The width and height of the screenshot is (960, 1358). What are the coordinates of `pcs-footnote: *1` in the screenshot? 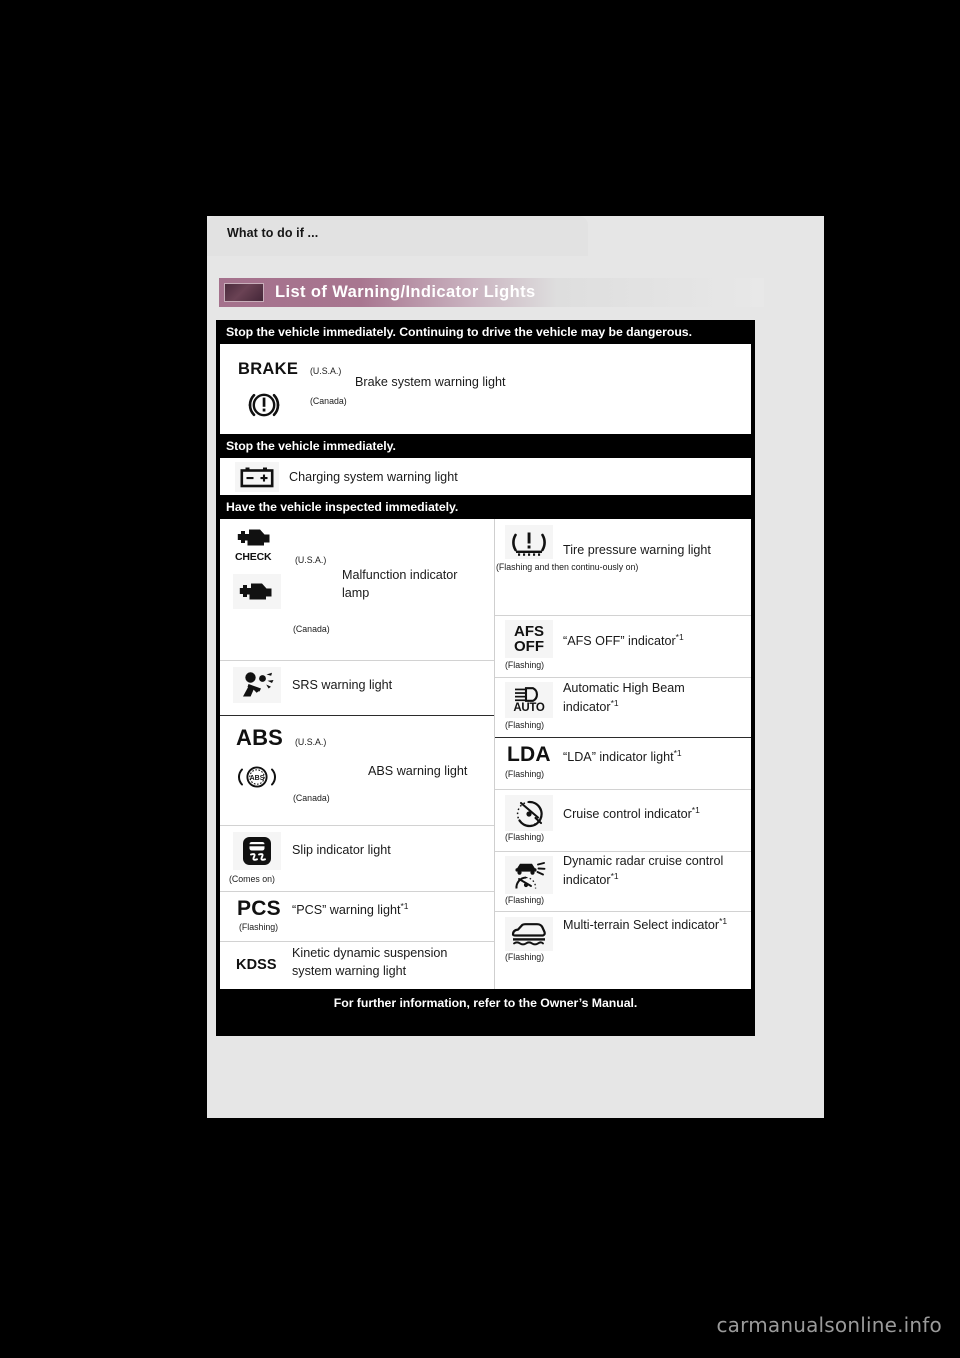 It's located at (404, 906).